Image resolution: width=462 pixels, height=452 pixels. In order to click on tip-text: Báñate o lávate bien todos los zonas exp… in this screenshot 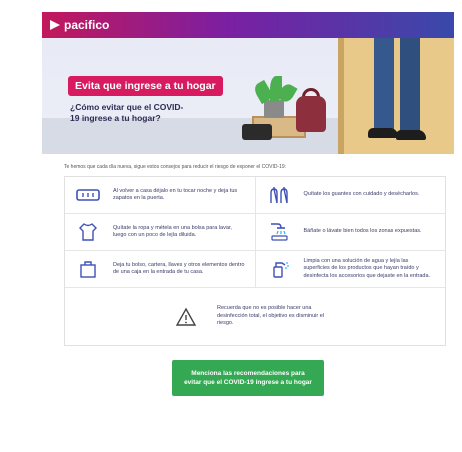, I will do `click(362, 231)`.